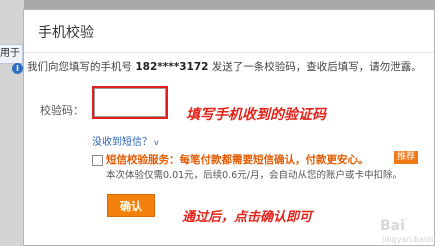 Image resolution: width=435 pixels, height=246 pixels. Describe the element at coordinates (408, 239) in the screenshot. I see `baidu-watermark-url: jingyan.baidu.com` at that location.